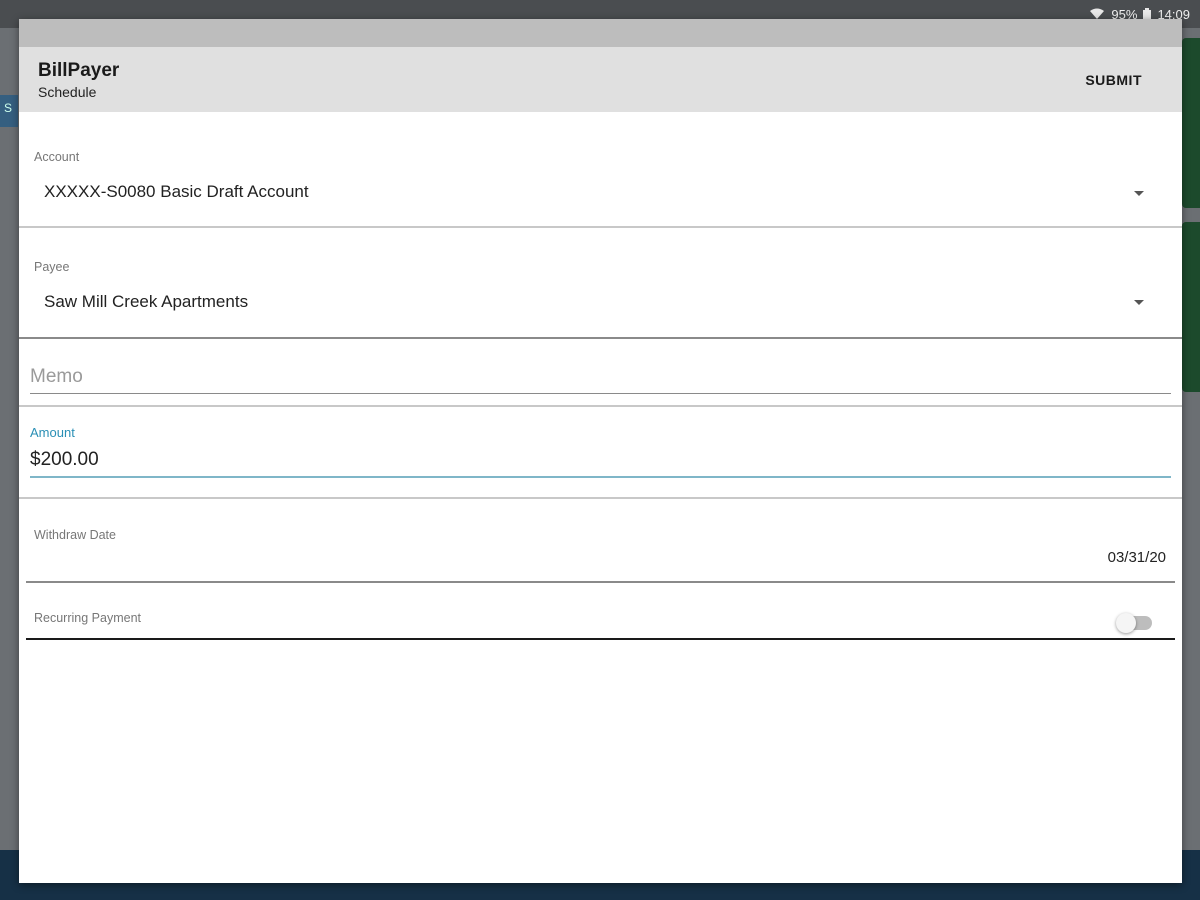 This screenshot has width=1200, height=900. I want to click on payee-dropdown: Payee Saw Mill Creek Apartments, so click(600, 284).